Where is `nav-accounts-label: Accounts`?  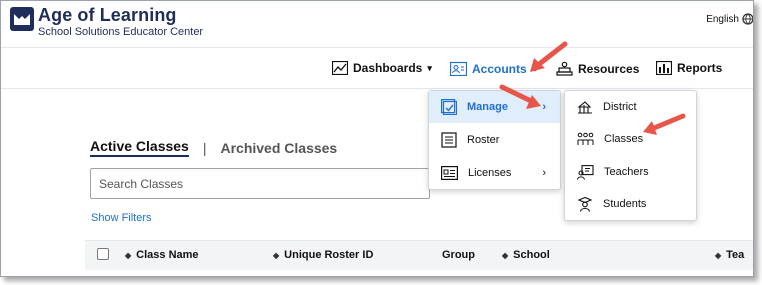 nav-accounts-label: Accounts is located at coordinates (499, 68).